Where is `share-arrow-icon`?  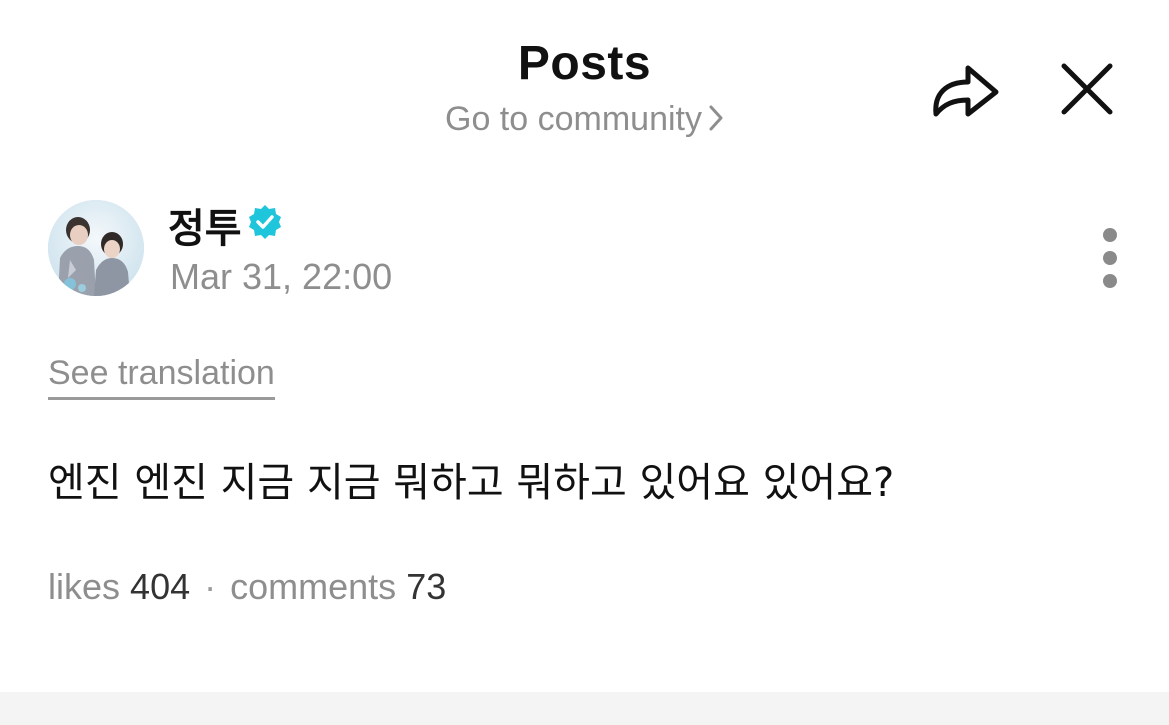 share-arrow-icon is located at coordinates (966, 91).